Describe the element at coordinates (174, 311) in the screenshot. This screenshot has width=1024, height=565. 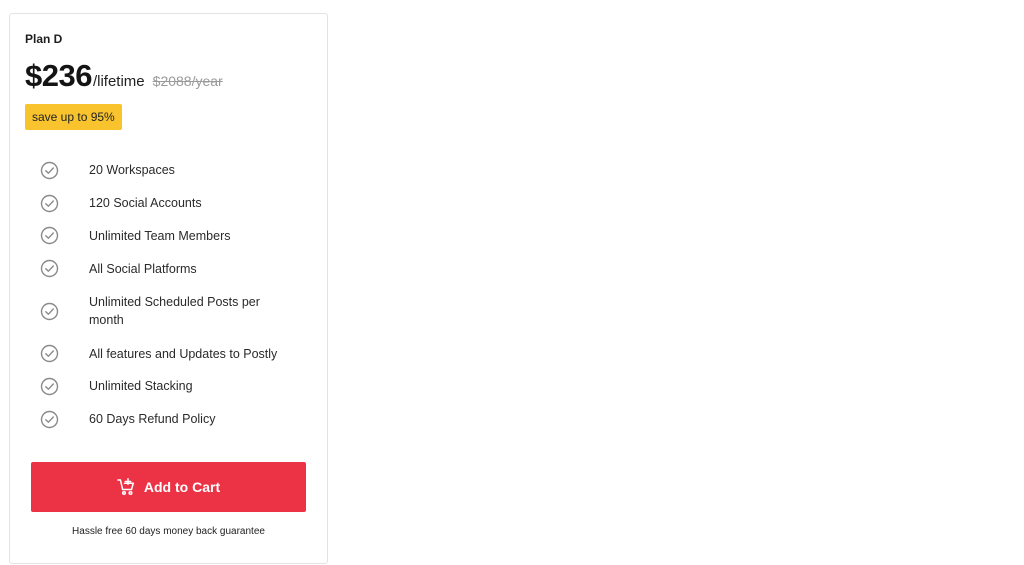
I see `feature-label: Unlimited Scheduled Posts per month` at that location.